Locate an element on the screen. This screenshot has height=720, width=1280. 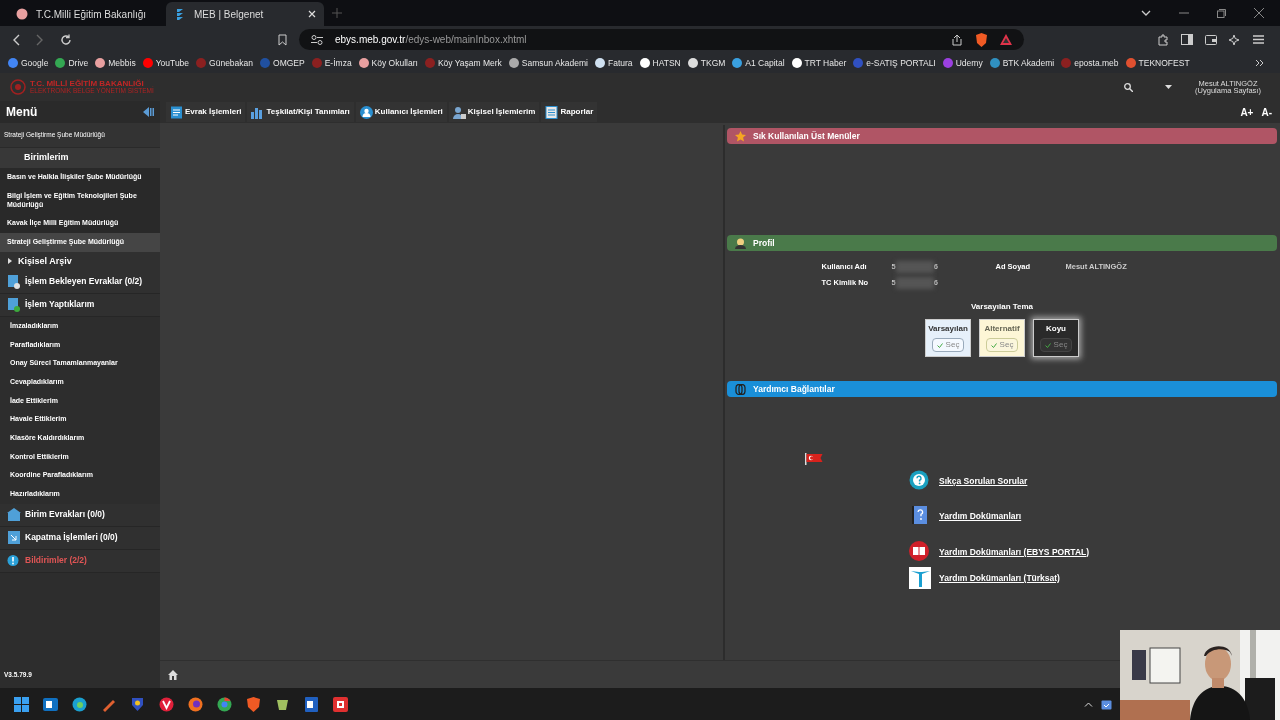
address-bar: ebys.meb.gov.tr/edys-web/mainInbox.xhtml is located at coordinates (661, 39).